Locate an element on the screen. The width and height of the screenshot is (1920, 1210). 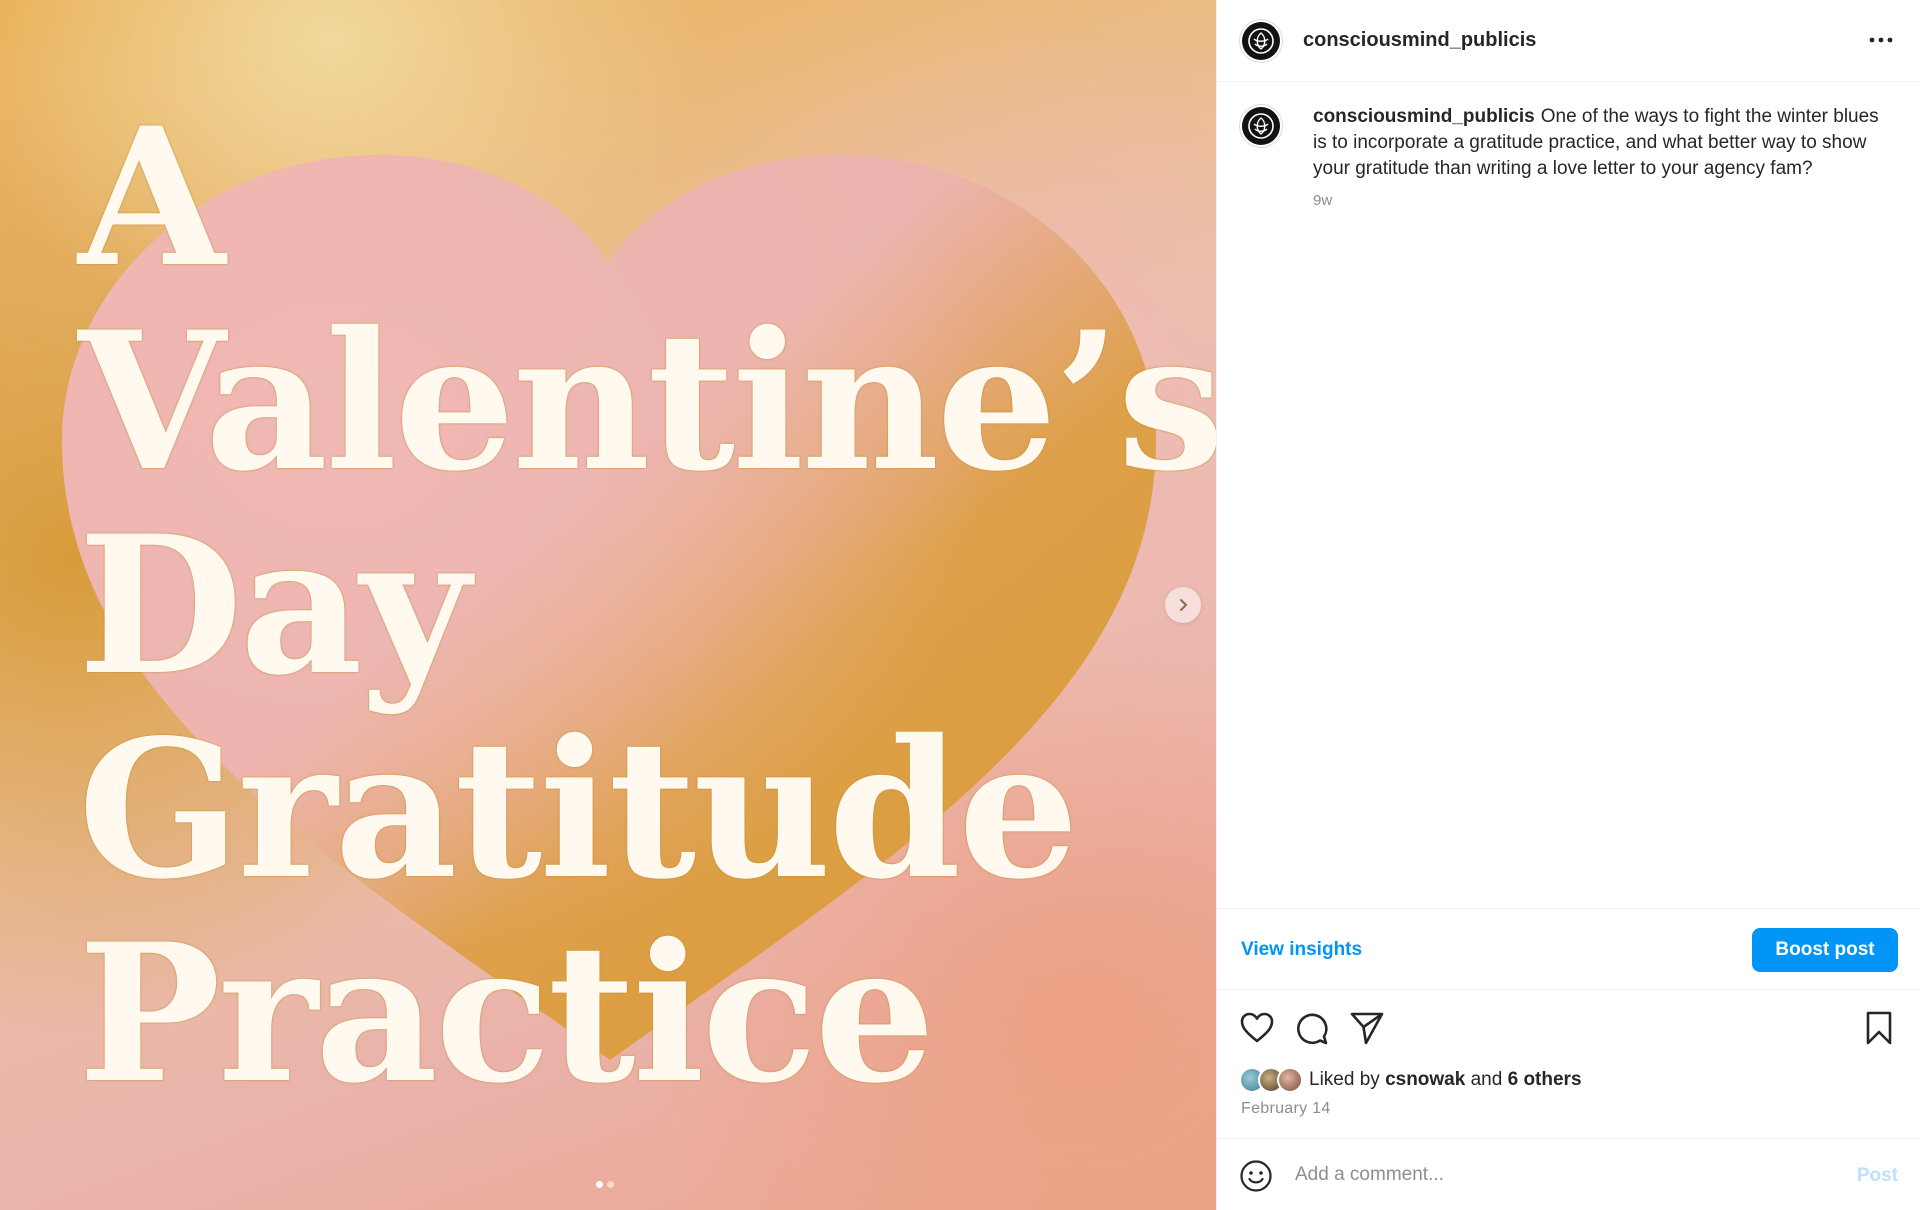
carousel-next-button is located at coordinates (1183, 605).